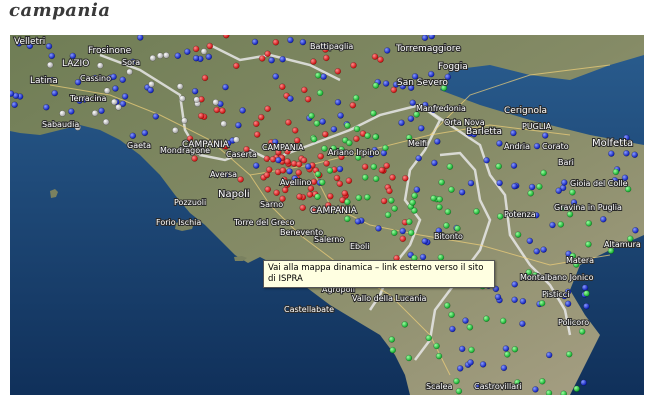 The image size is (655, 405). Describe the element at coordinates (75, 64) in the screenshot. I see `map-label-lazio: LAZIO` at that location.